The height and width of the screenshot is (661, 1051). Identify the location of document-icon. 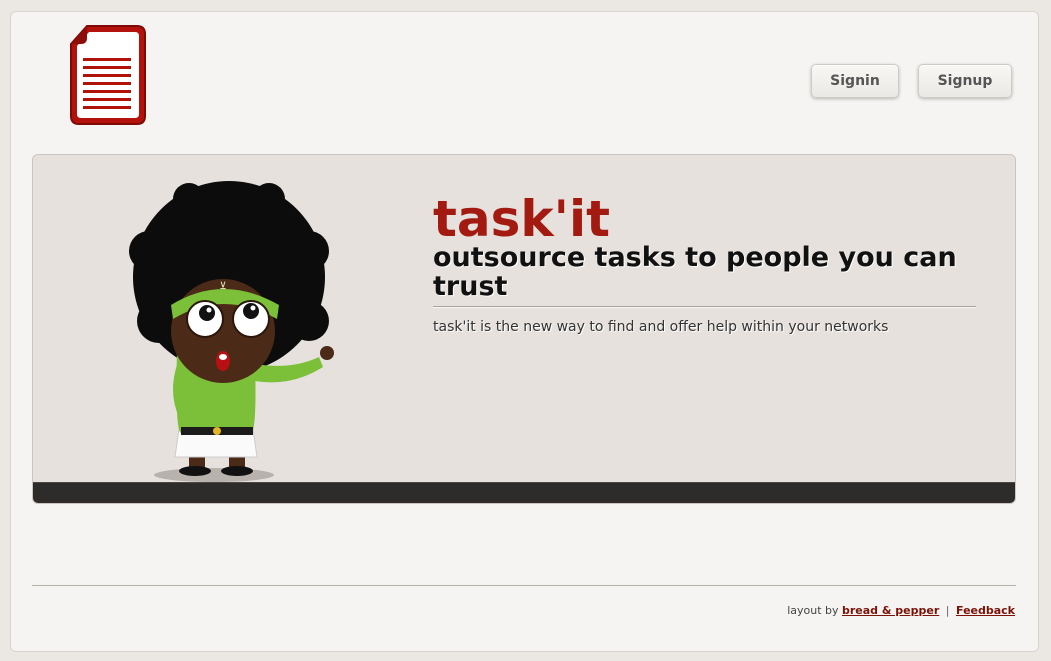
(108, 75).